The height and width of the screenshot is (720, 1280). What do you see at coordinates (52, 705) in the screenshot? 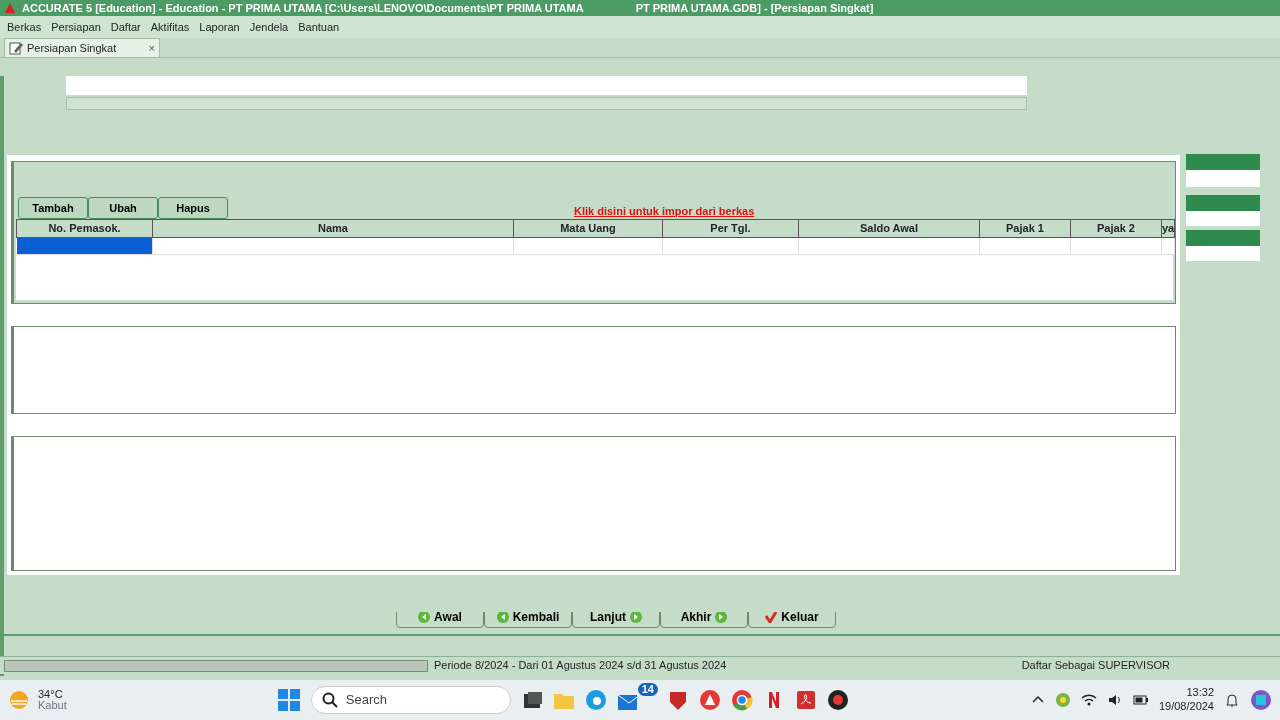
I see `weather-text: Kabut` at bounding box center [52, 705].